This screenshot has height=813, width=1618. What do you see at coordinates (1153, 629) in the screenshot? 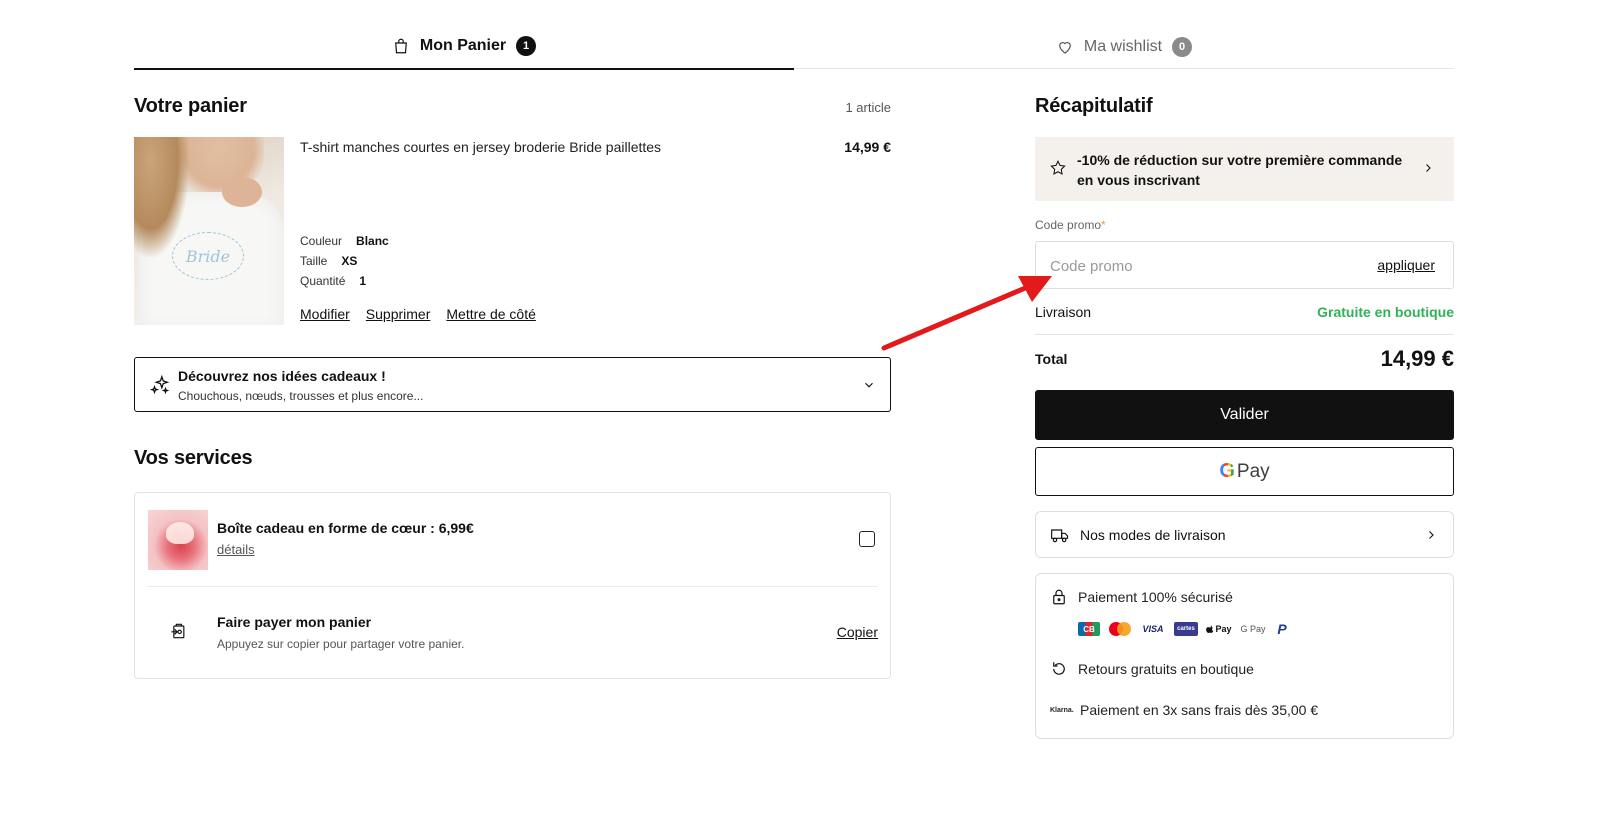
I see `visa-logo: VISA` at bounding box center [1153, 629].